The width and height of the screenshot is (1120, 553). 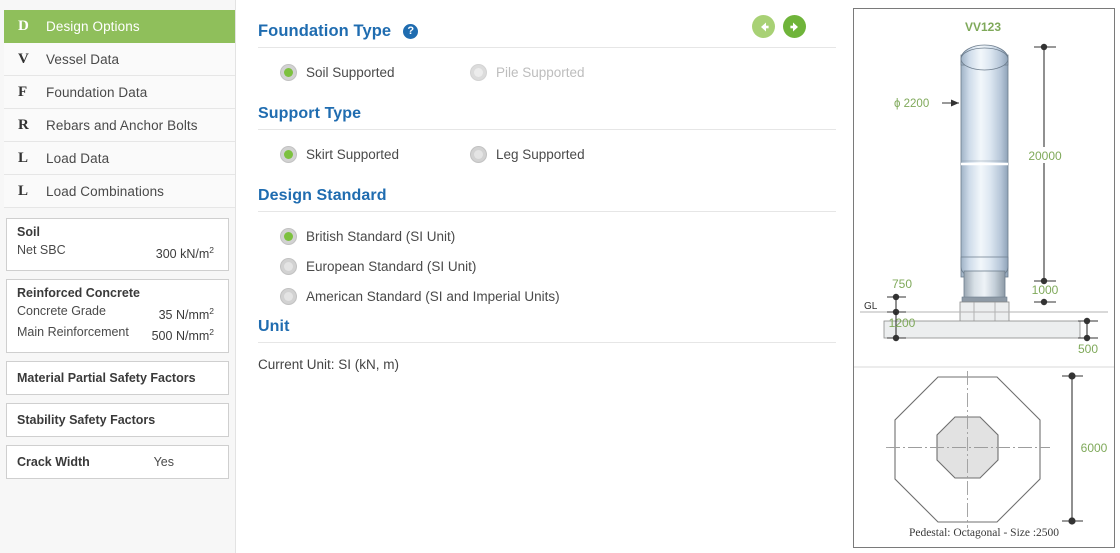 What do you see at coordinates (911, 104) in the screenshot?
I see `vessel-diameter-label: ϕ 2200` at bounding box center [911, 104].